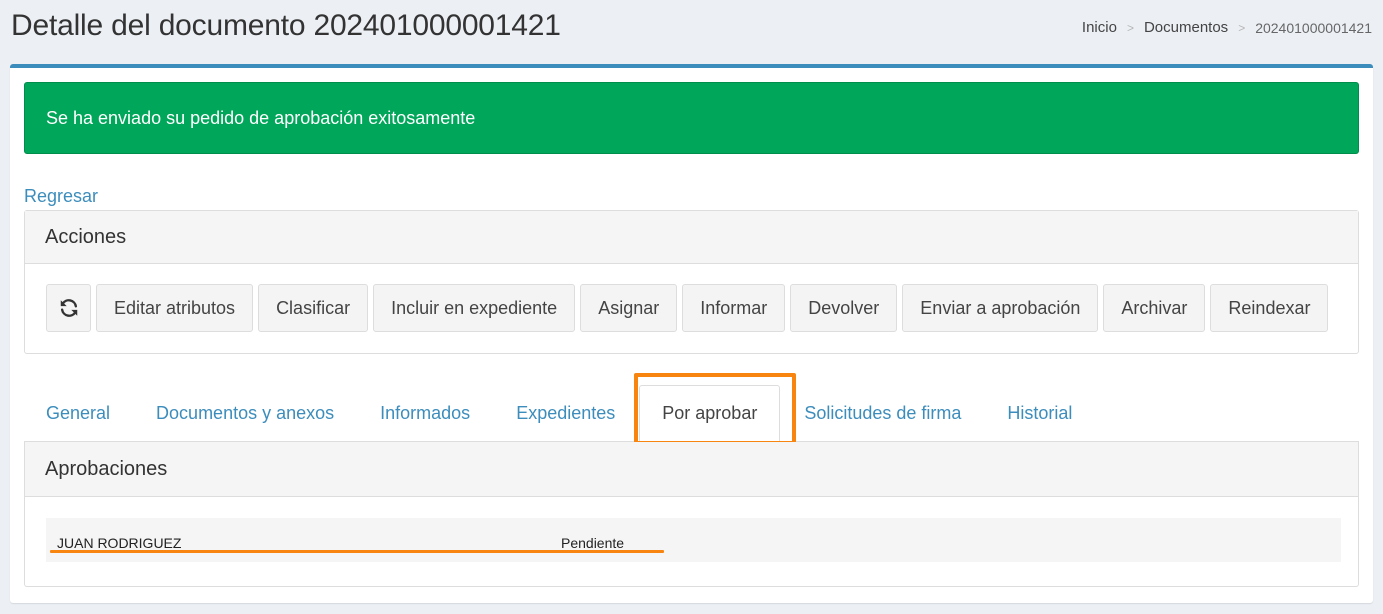 The height and width of the screenshot is (614, 1383). What do you see at coordinates (1154, 308) in the screenshot?
I see `archive-button: Archivar` at bounding box center [1154, 308].